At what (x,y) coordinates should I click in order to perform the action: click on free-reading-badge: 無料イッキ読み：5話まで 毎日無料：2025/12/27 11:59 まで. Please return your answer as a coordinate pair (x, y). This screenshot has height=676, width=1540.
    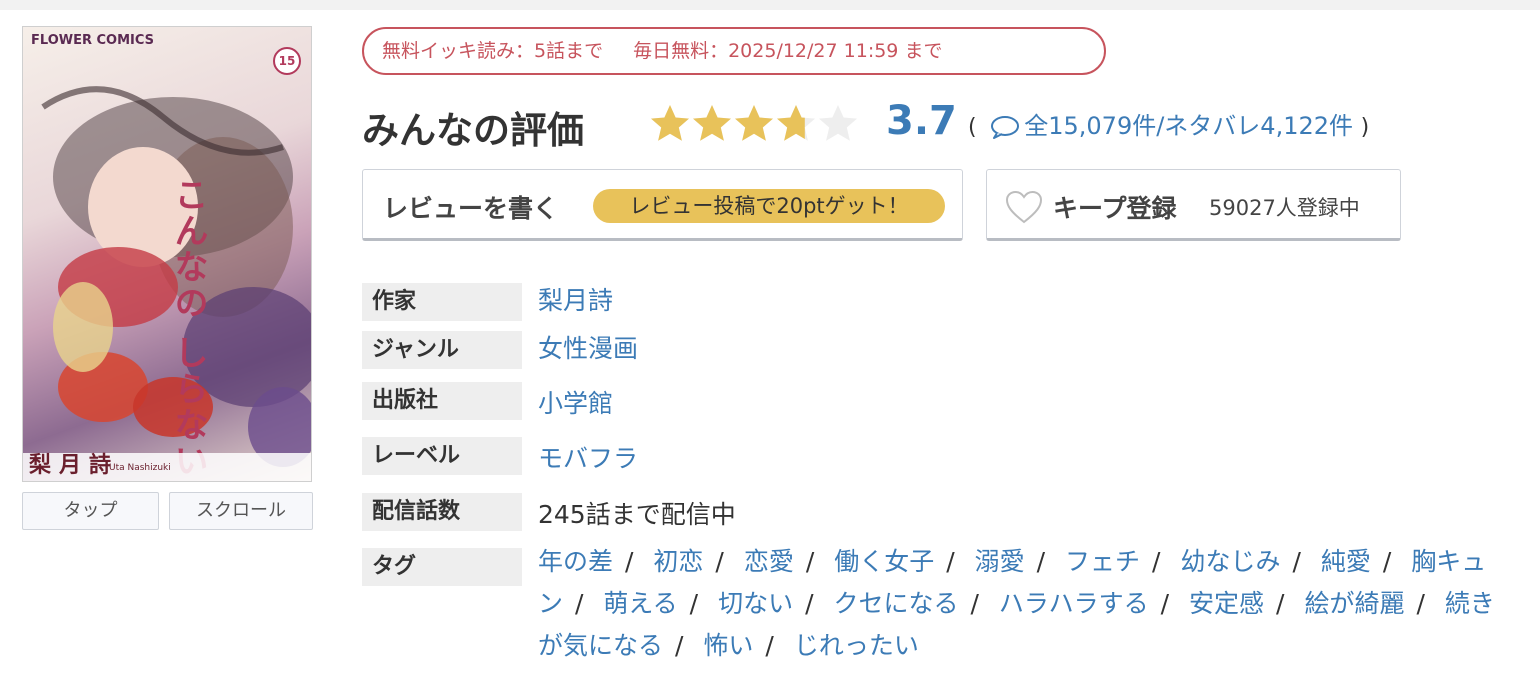
    Looking at the image, I should click on (734, 51).